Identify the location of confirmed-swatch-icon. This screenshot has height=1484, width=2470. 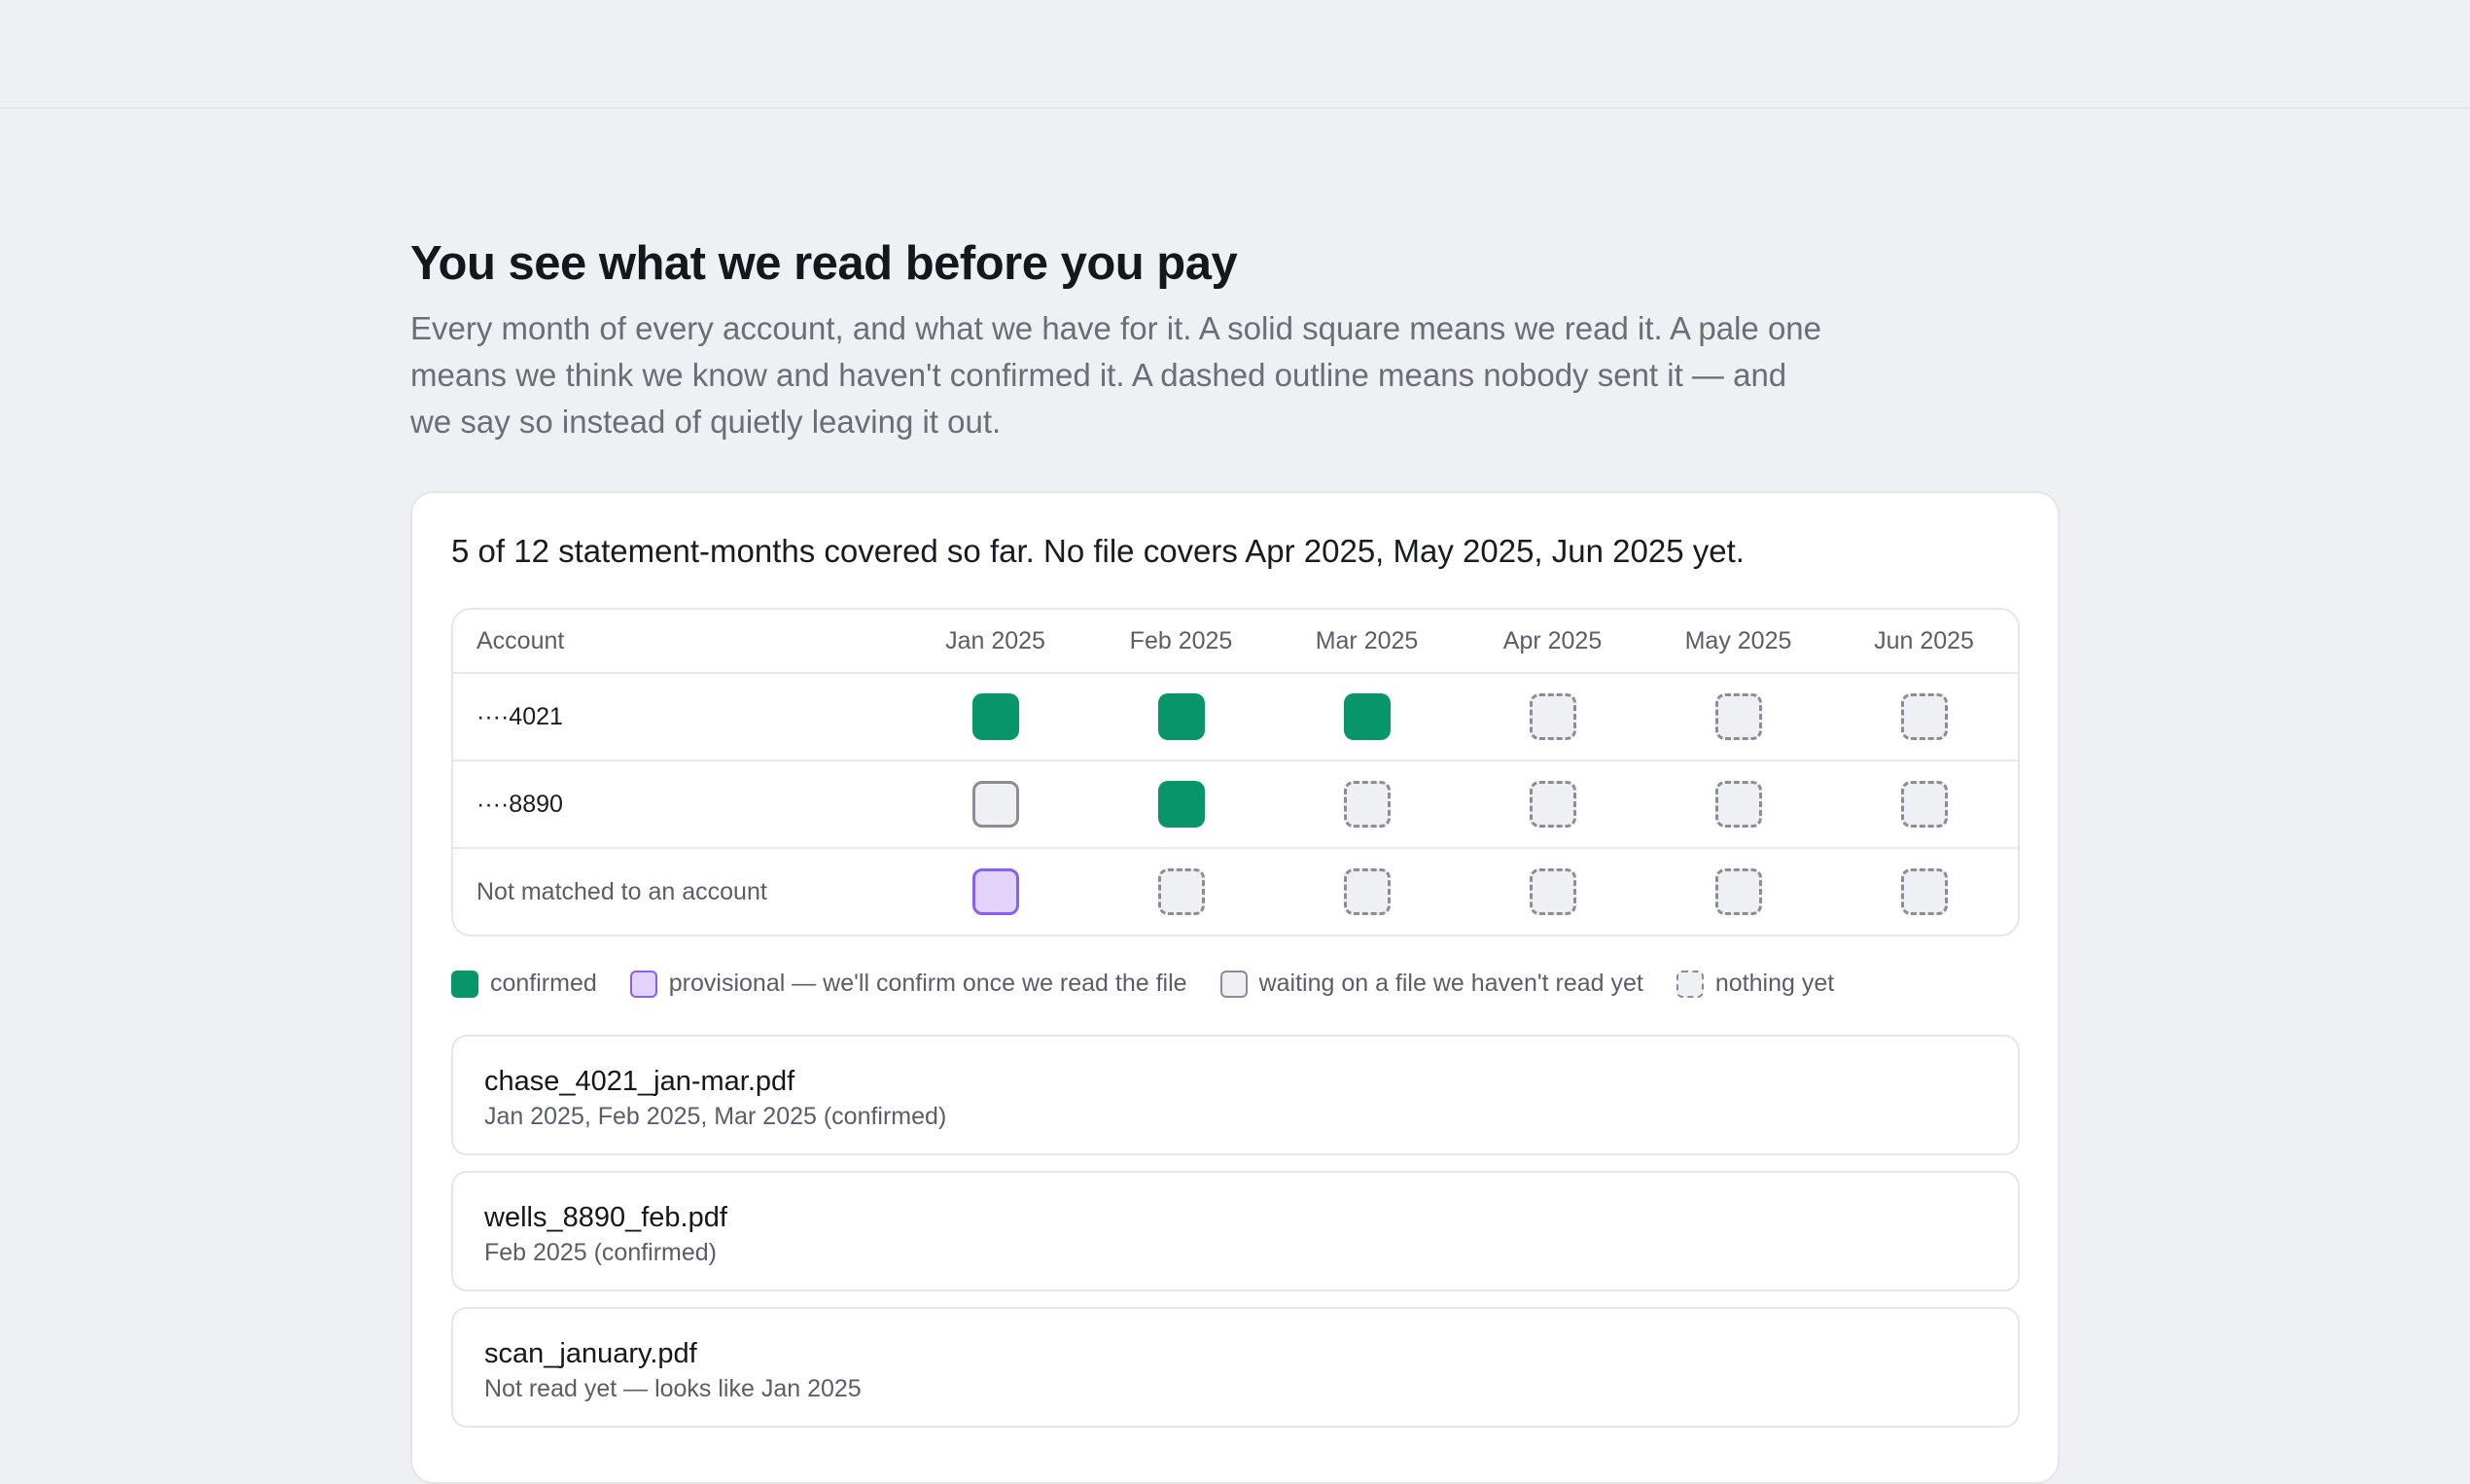
(464, 984).